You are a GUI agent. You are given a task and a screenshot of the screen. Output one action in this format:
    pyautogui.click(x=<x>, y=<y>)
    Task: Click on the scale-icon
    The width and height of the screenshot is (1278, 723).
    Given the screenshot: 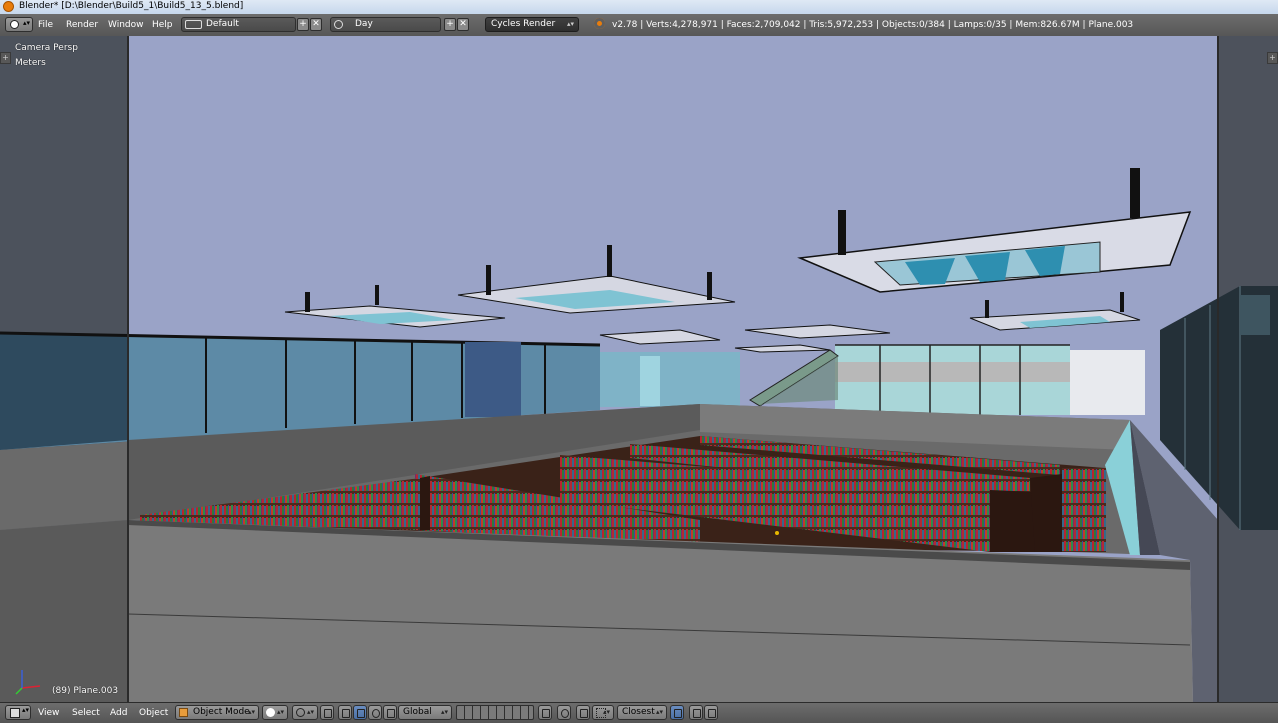 What is the action you would take?
    pyautogui.click(x=391, y=713)
    